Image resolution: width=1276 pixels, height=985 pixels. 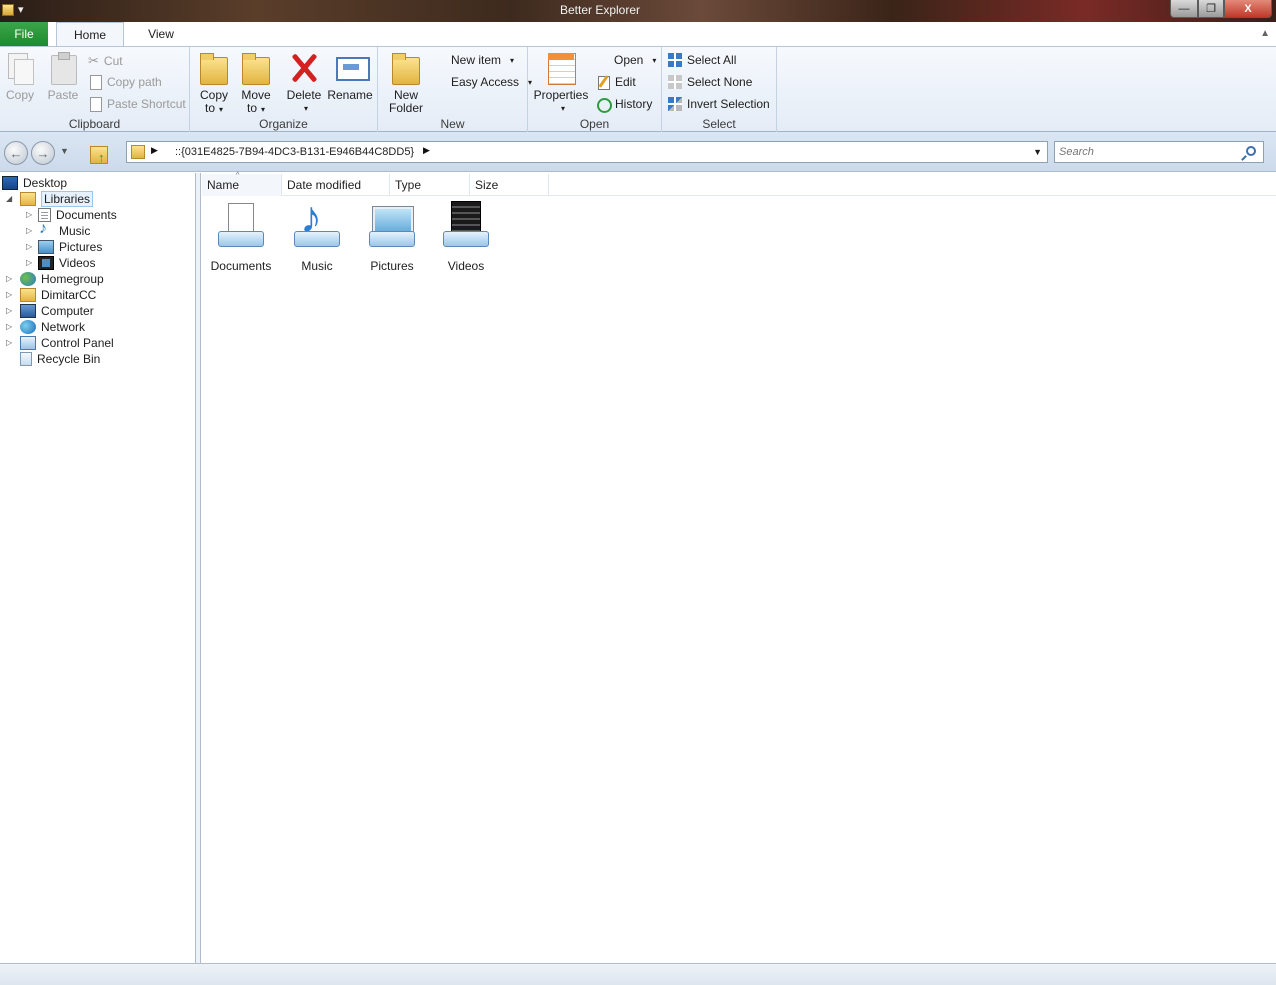 What do you see at coordinates (1184, 9) in the screenshot?
I see `minimize-button: —` at bounding box center [1184, 9].